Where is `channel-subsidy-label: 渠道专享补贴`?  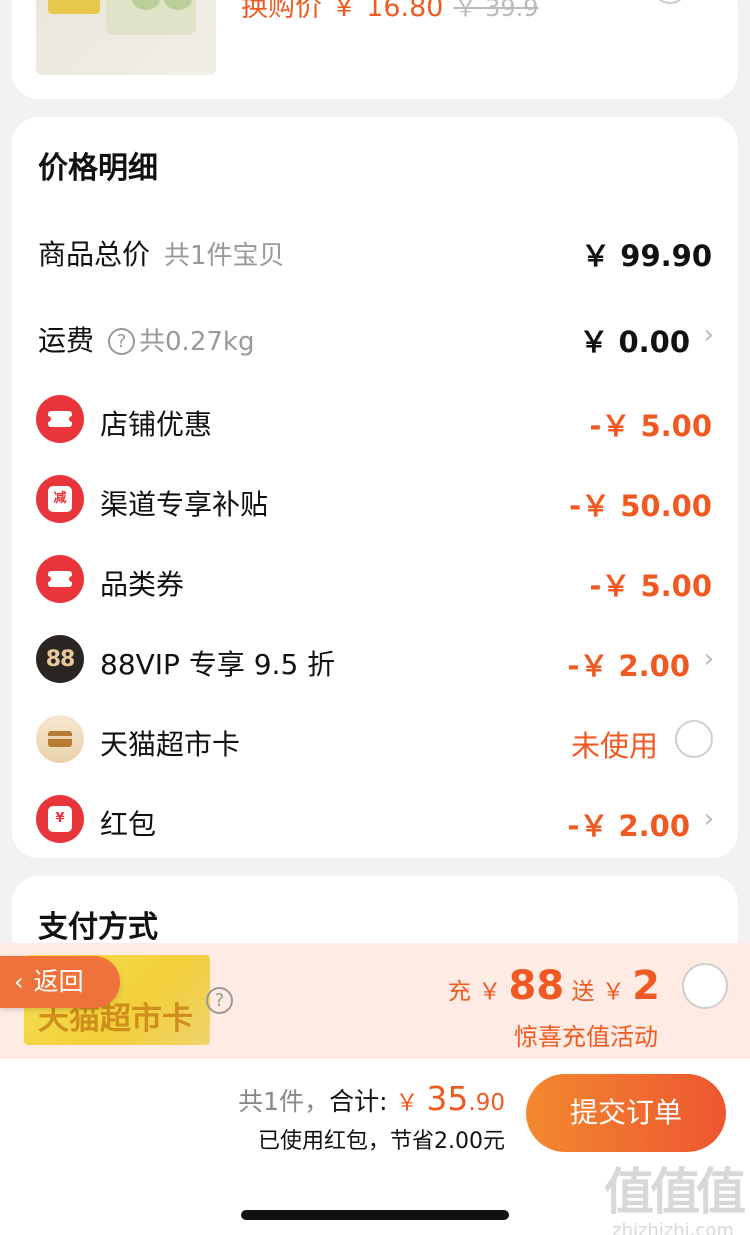
channel-subsidy-label: 渠道专享补贴 is located at coordinates (184, 504).